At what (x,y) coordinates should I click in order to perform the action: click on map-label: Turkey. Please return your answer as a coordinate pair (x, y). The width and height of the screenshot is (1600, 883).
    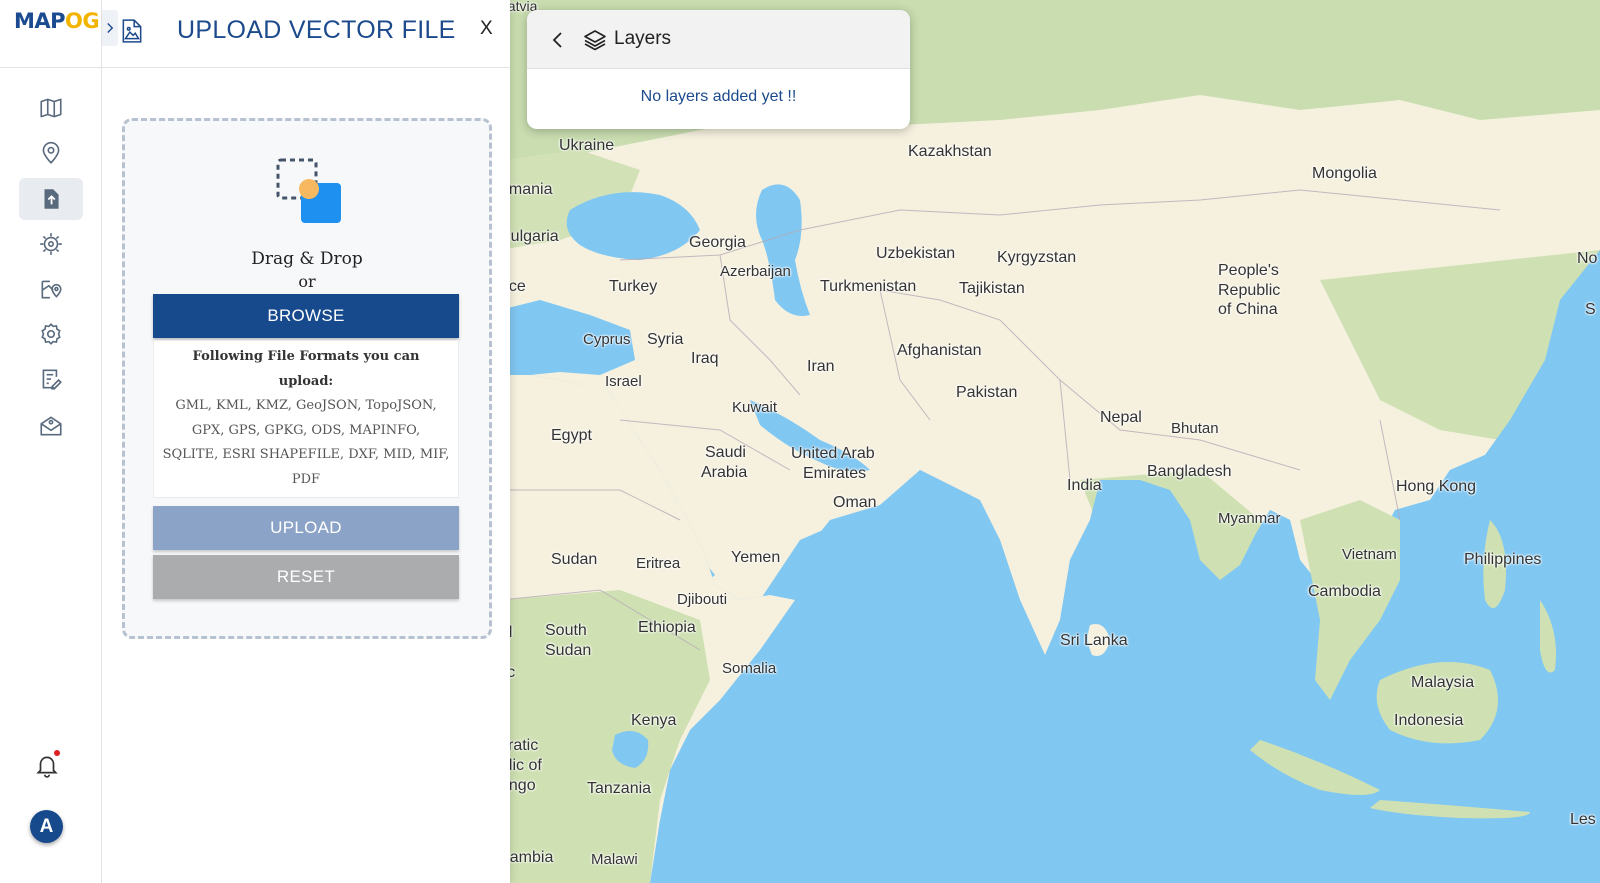
    Looking at the image, I should click on (633, 286).